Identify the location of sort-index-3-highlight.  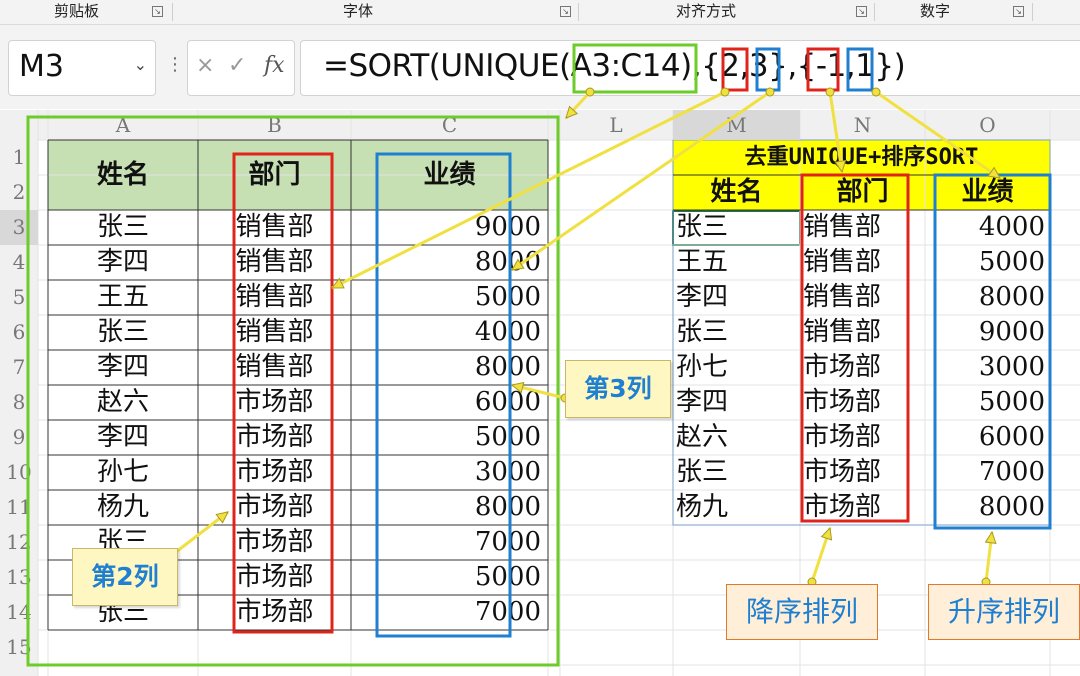
(768, 69).